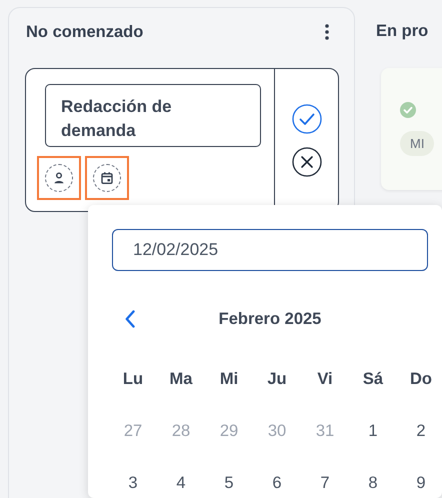 This screenshot has height=498, width=442. I want to click on day-cell: 5, so click(229, 477).